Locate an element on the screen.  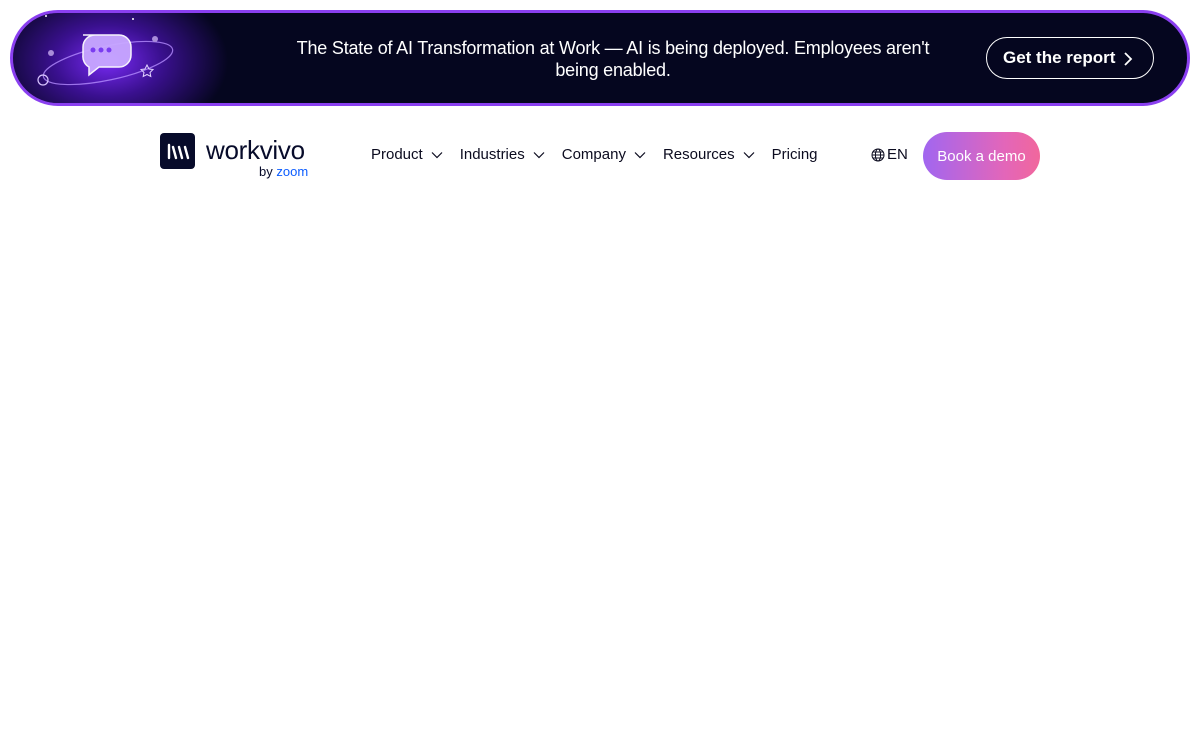
nav-item-label: Product is located at coordinates (397, 154).